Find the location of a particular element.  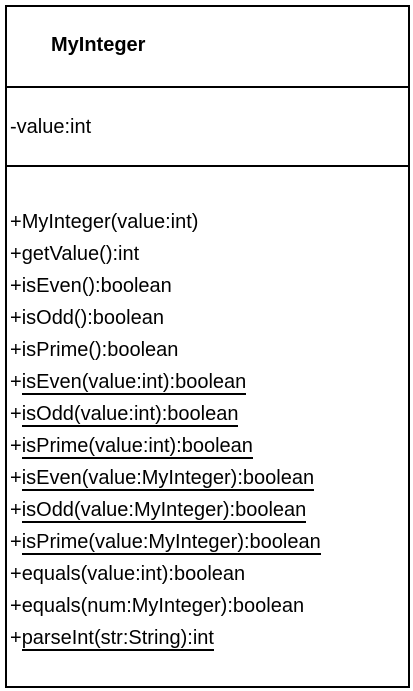

method-signature: isOdd():boolean is located at coordinates (92, 318).